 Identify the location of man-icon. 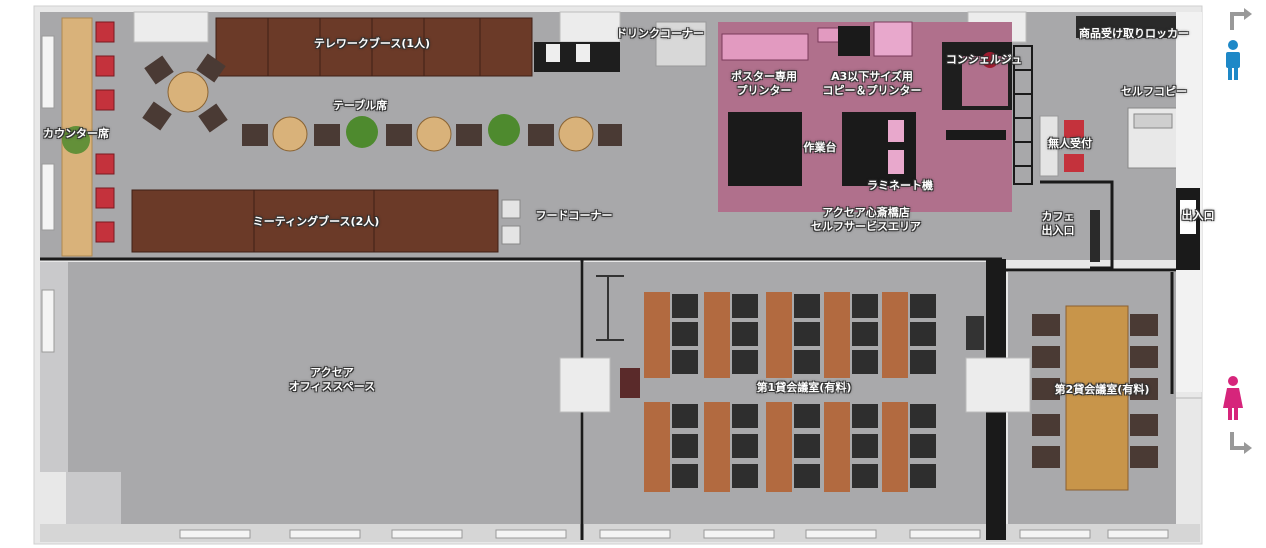
(1233, 60).